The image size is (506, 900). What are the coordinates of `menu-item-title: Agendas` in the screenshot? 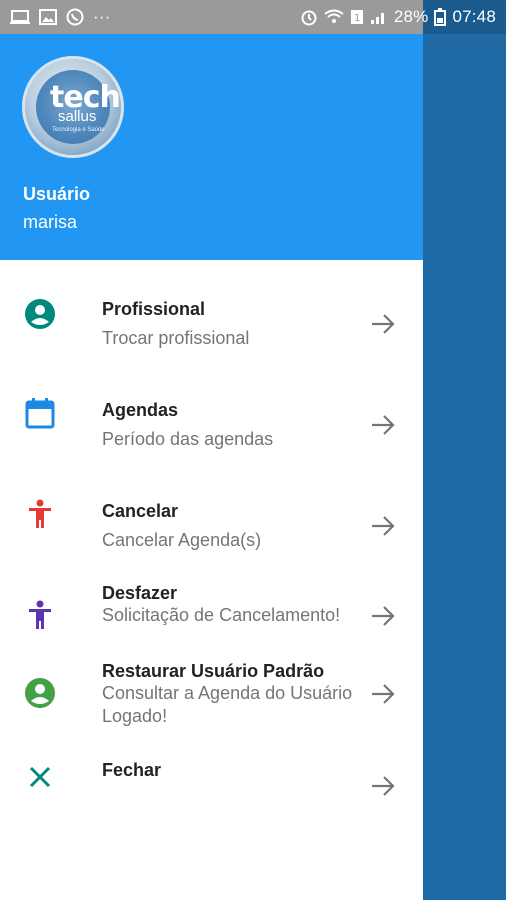 It's located at (140, 410).